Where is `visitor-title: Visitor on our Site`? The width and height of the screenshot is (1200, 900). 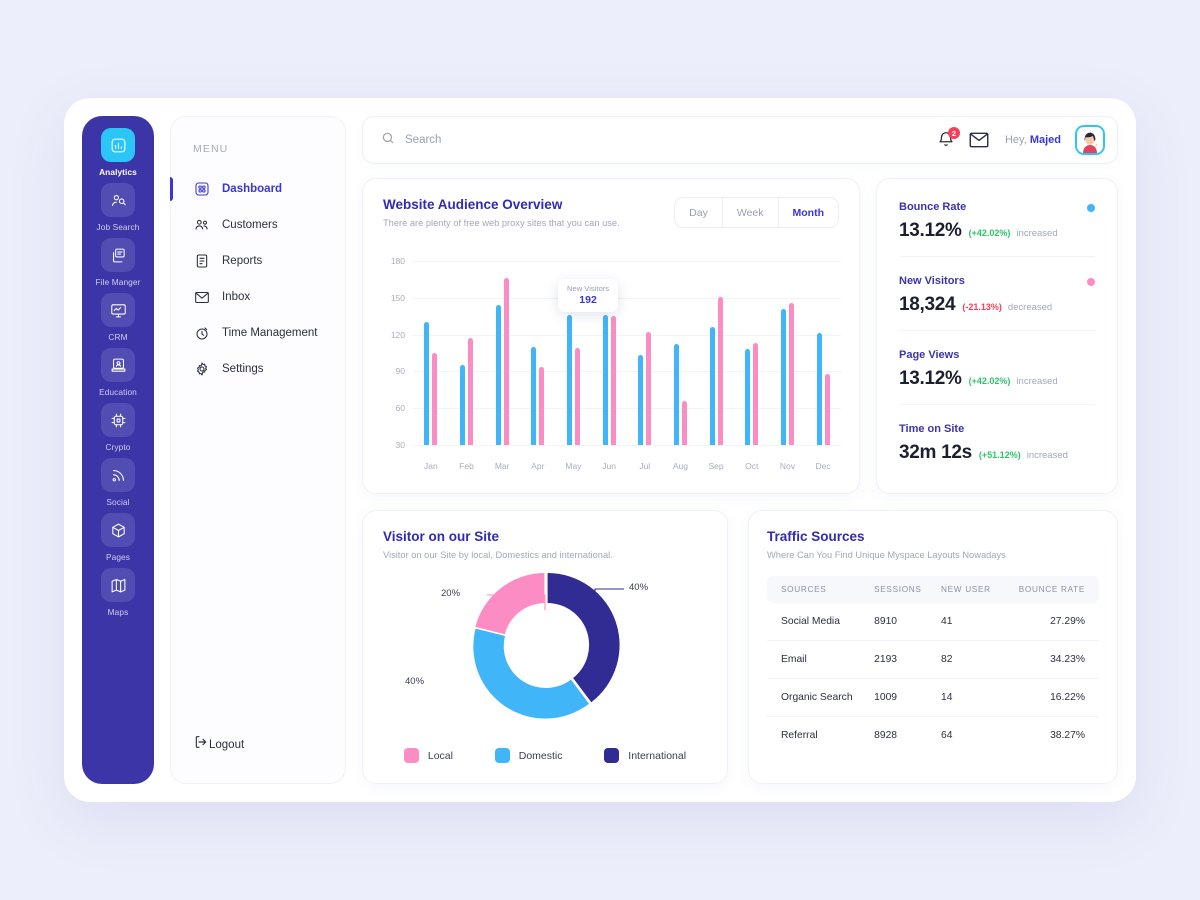
visitor-title: Visitor on our Site is located at coordinates (441, 536).